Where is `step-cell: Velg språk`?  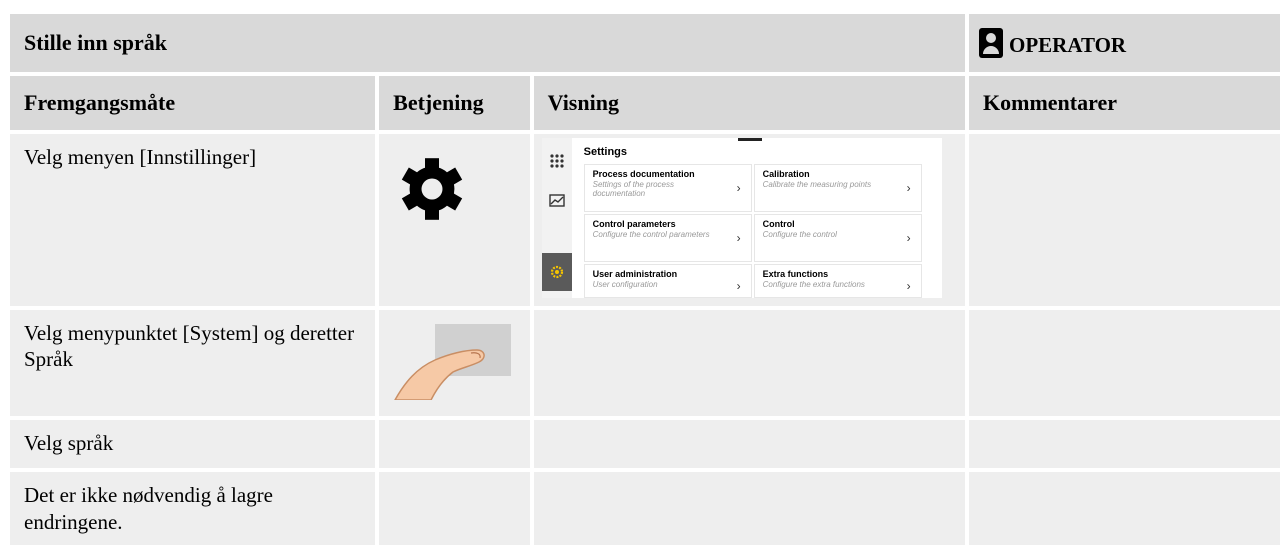 step-cell: Velg språk is located at coordinates (193, 444).